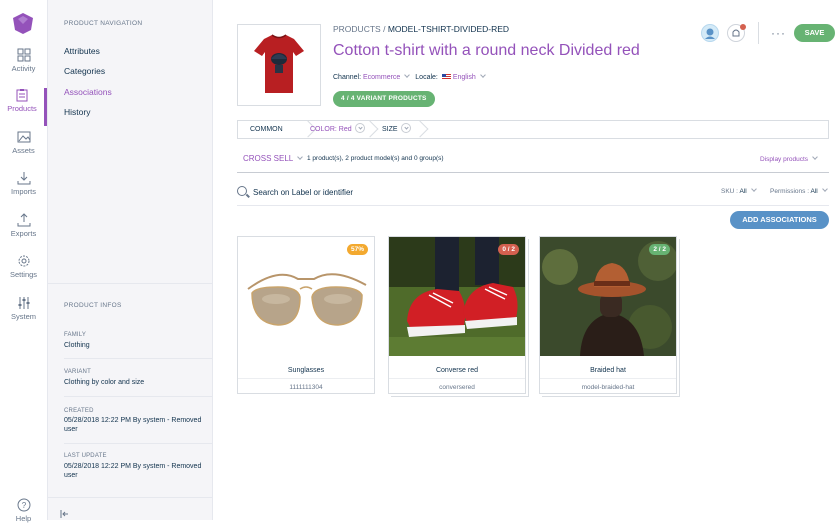 This screenshot has height=523, width=840. I want to click on axis-color-label: COLOR: Red, so click(331, 129).